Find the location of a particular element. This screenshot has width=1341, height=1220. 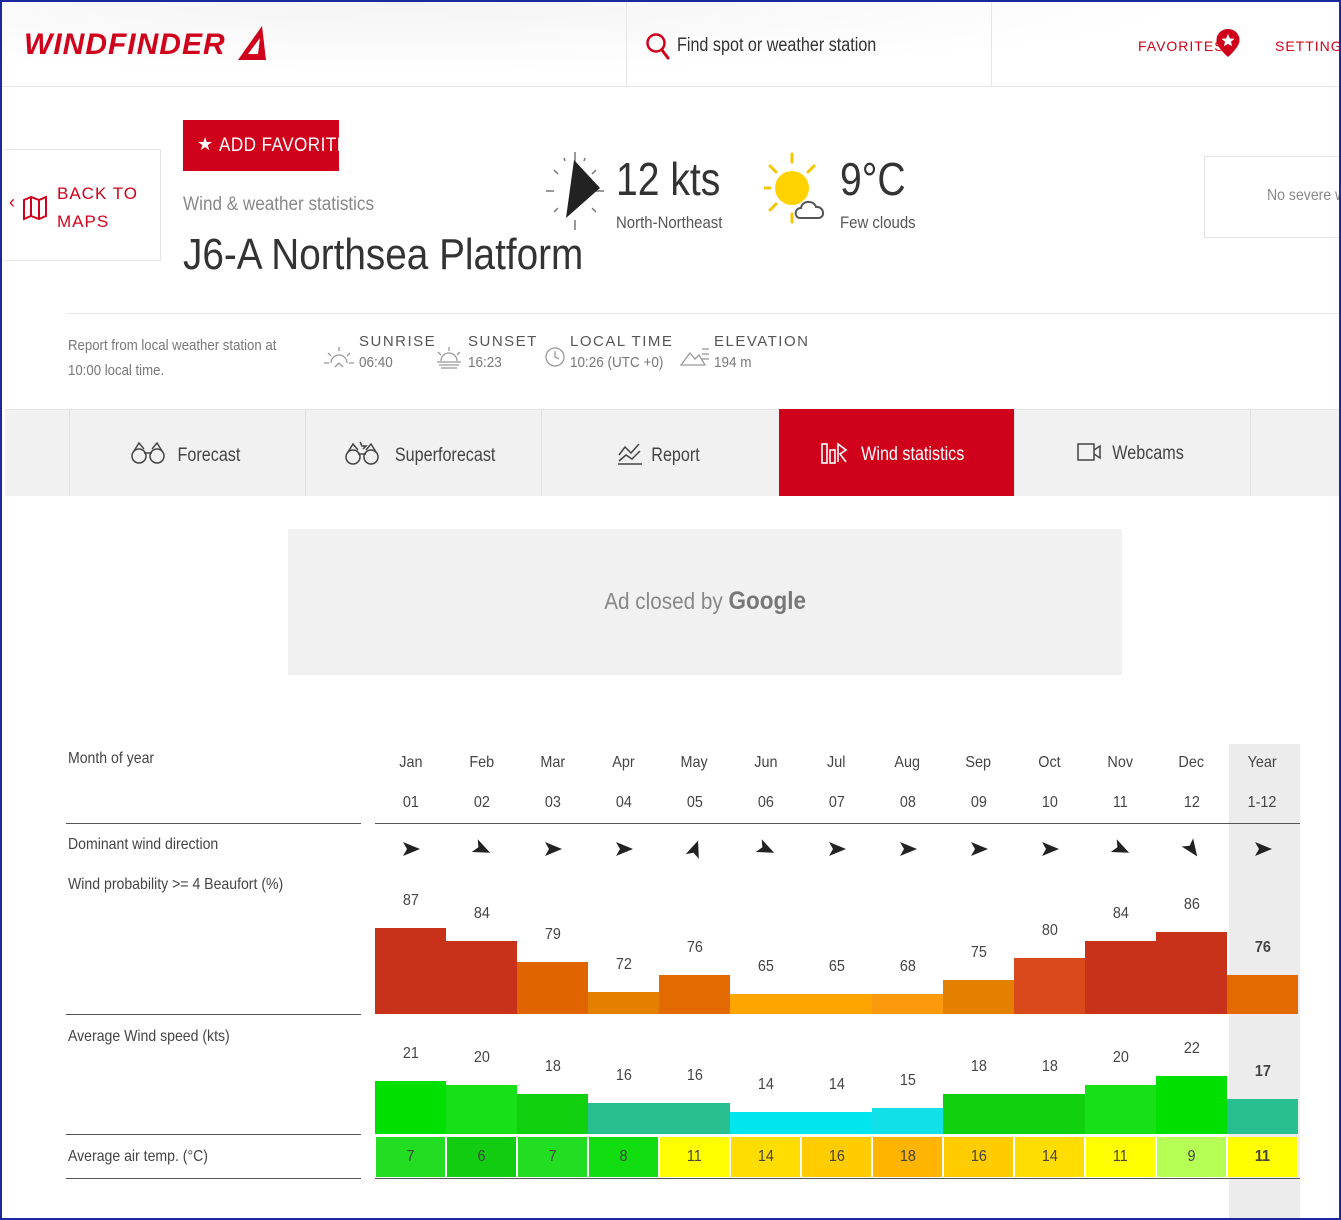

sunset-info: SUNSET 16:23 is located at coordinates (503, 352).